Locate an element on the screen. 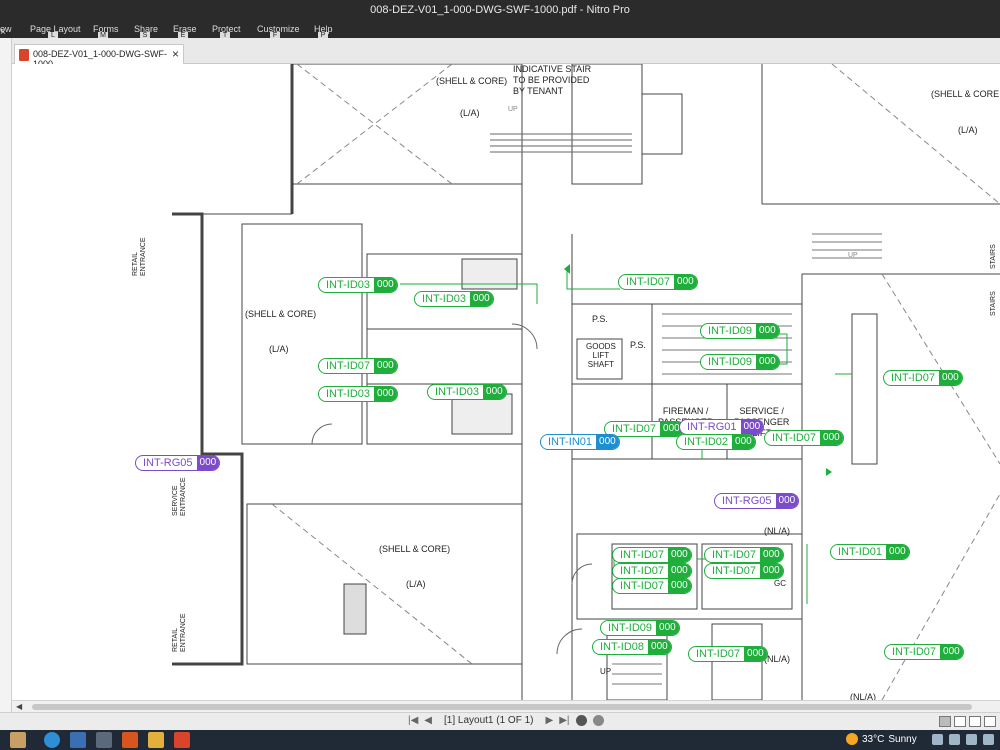  temperature: 33°C is located at coordinates (873, 739).